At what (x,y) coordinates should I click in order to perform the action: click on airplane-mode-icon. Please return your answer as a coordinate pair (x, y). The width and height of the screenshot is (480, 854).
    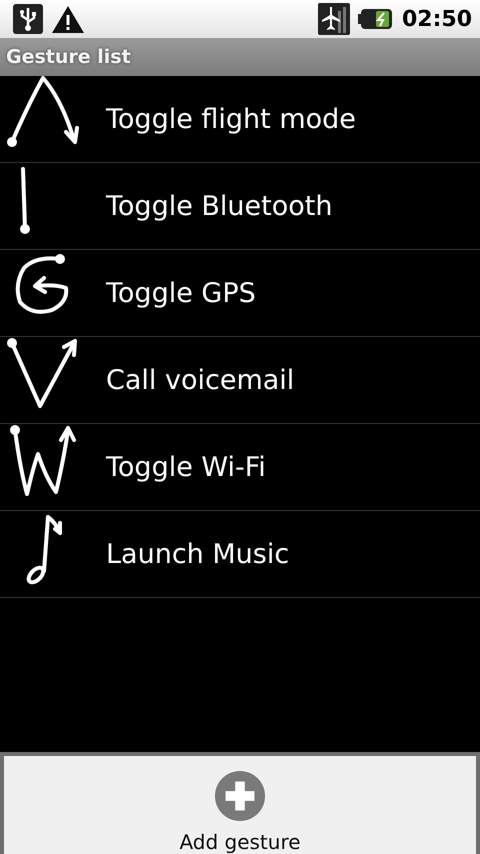
    Looking at the image, I should click on (334, 19).